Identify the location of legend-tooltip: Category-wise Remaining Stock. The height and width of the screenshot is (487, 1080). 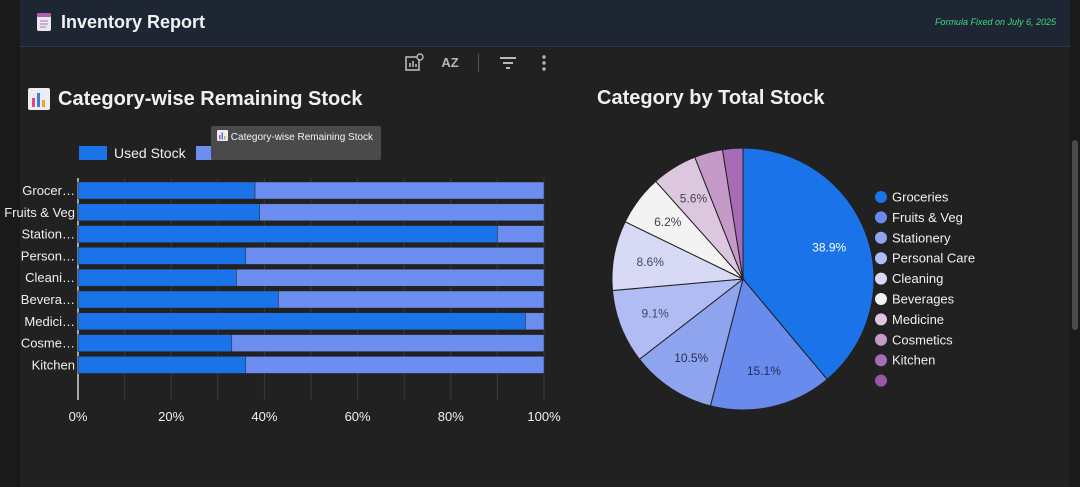
(296, 143).